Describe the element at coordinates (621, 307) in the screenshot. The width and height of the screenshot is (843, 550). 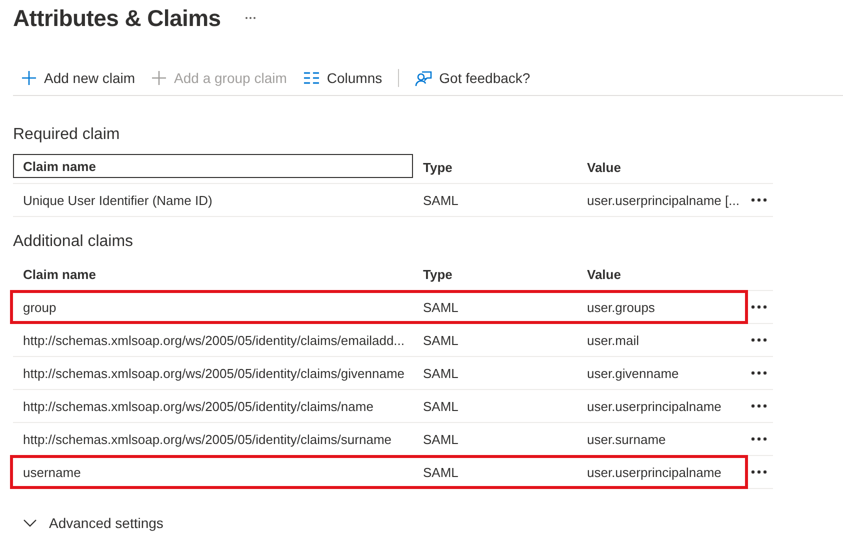
I see `table-cell-text: user.groups` at that location.